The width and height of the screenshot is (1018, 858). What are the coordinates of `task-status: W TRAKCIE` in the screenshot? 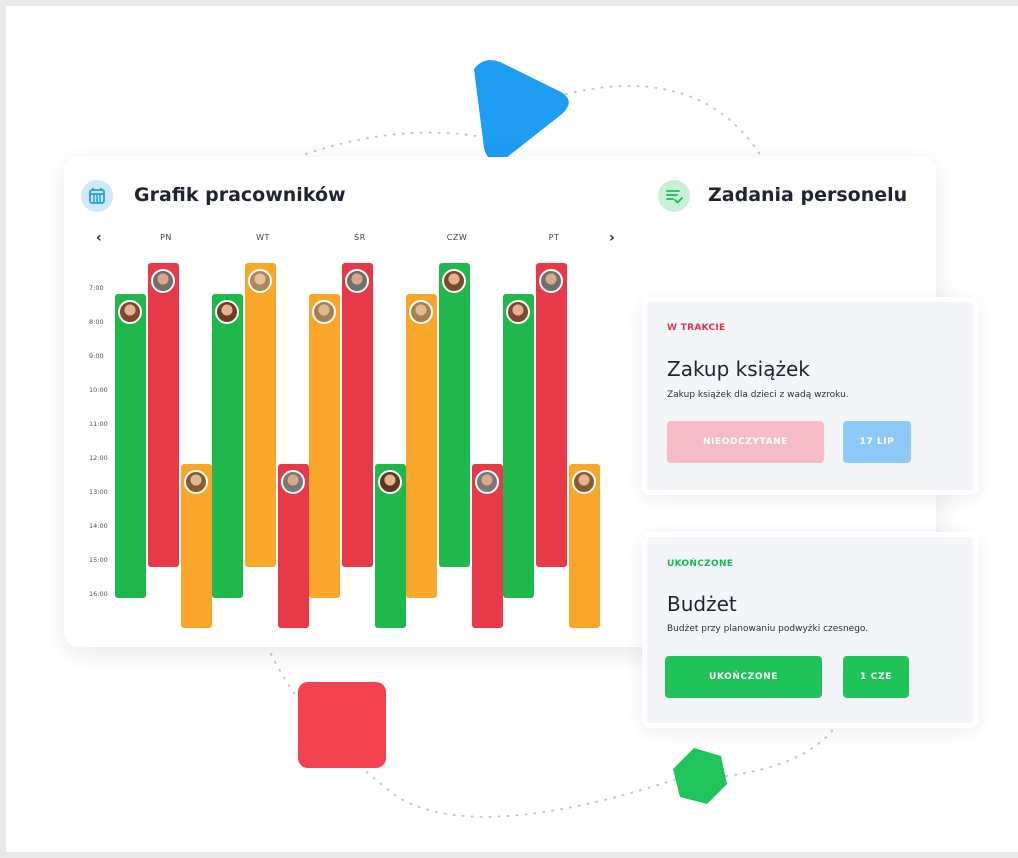 It's located at (696, 328).